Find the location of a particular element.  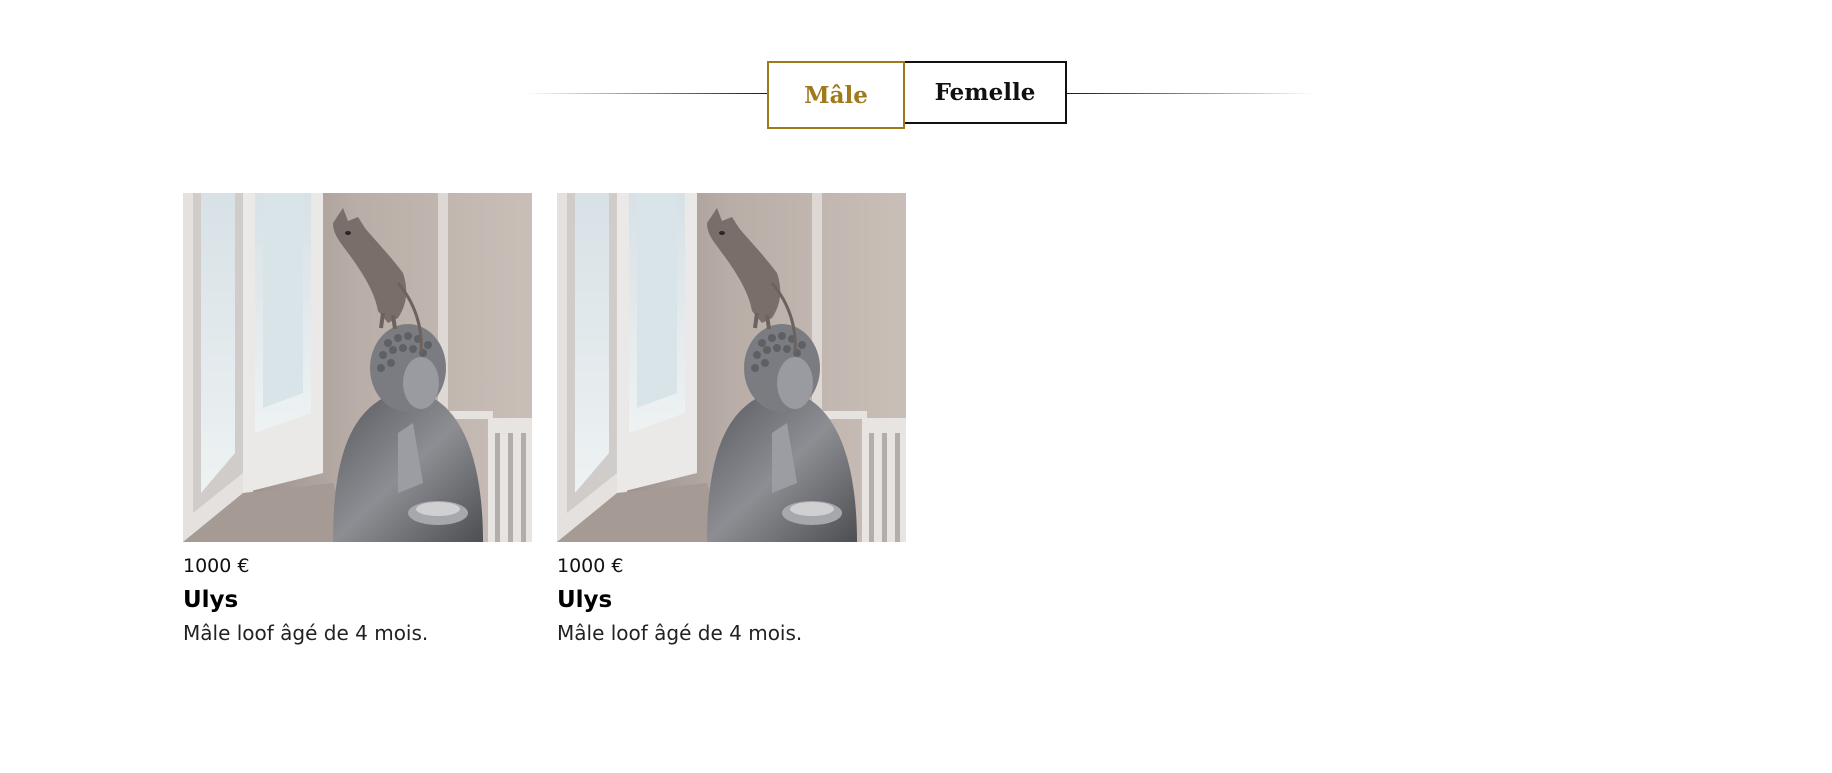

decorative-rule-left is located at coordinates (647, 93).